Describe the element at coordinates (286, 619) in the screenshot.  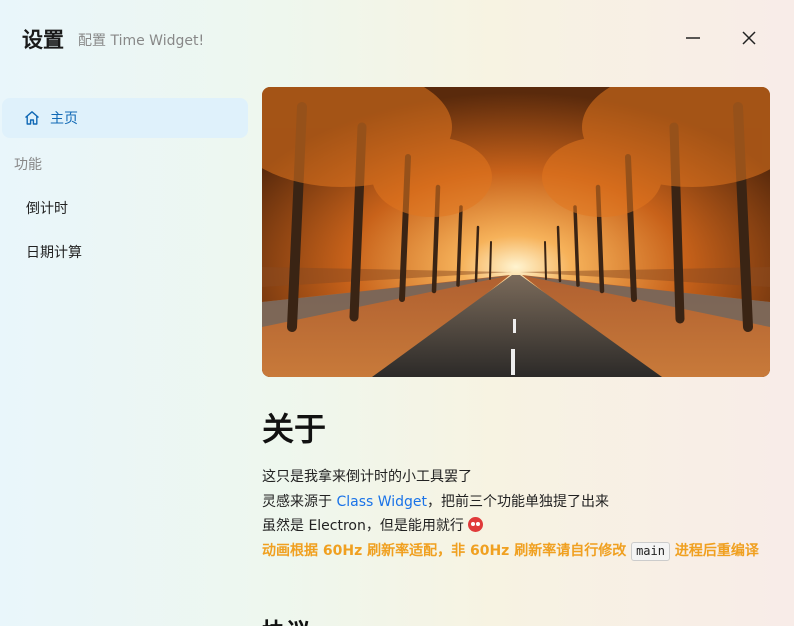
I see `license-heading: 协议` at that location.